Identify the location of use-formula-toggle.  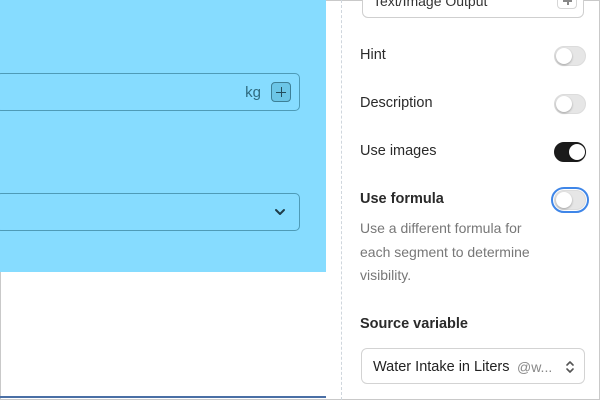
(570, 200).